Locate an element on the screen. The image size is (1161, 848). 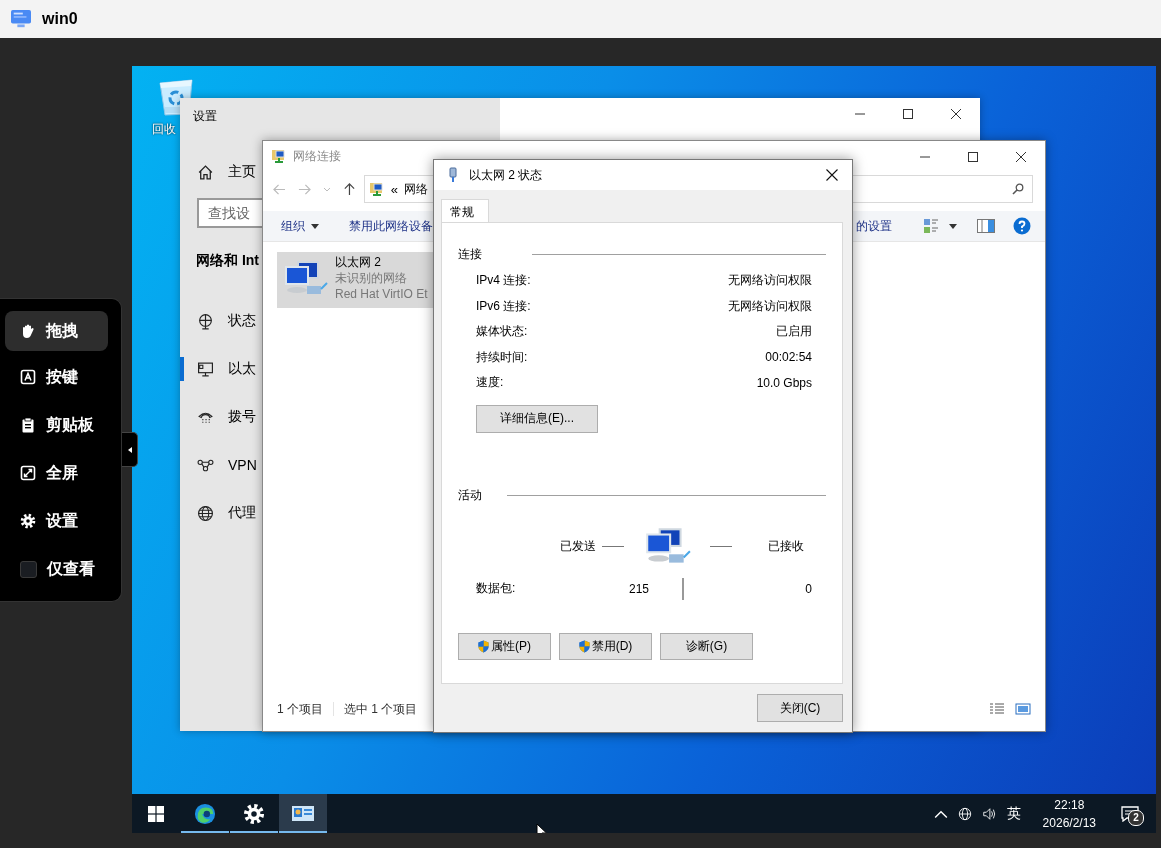
field-label: 速度: is located at coordinates (490, 383).